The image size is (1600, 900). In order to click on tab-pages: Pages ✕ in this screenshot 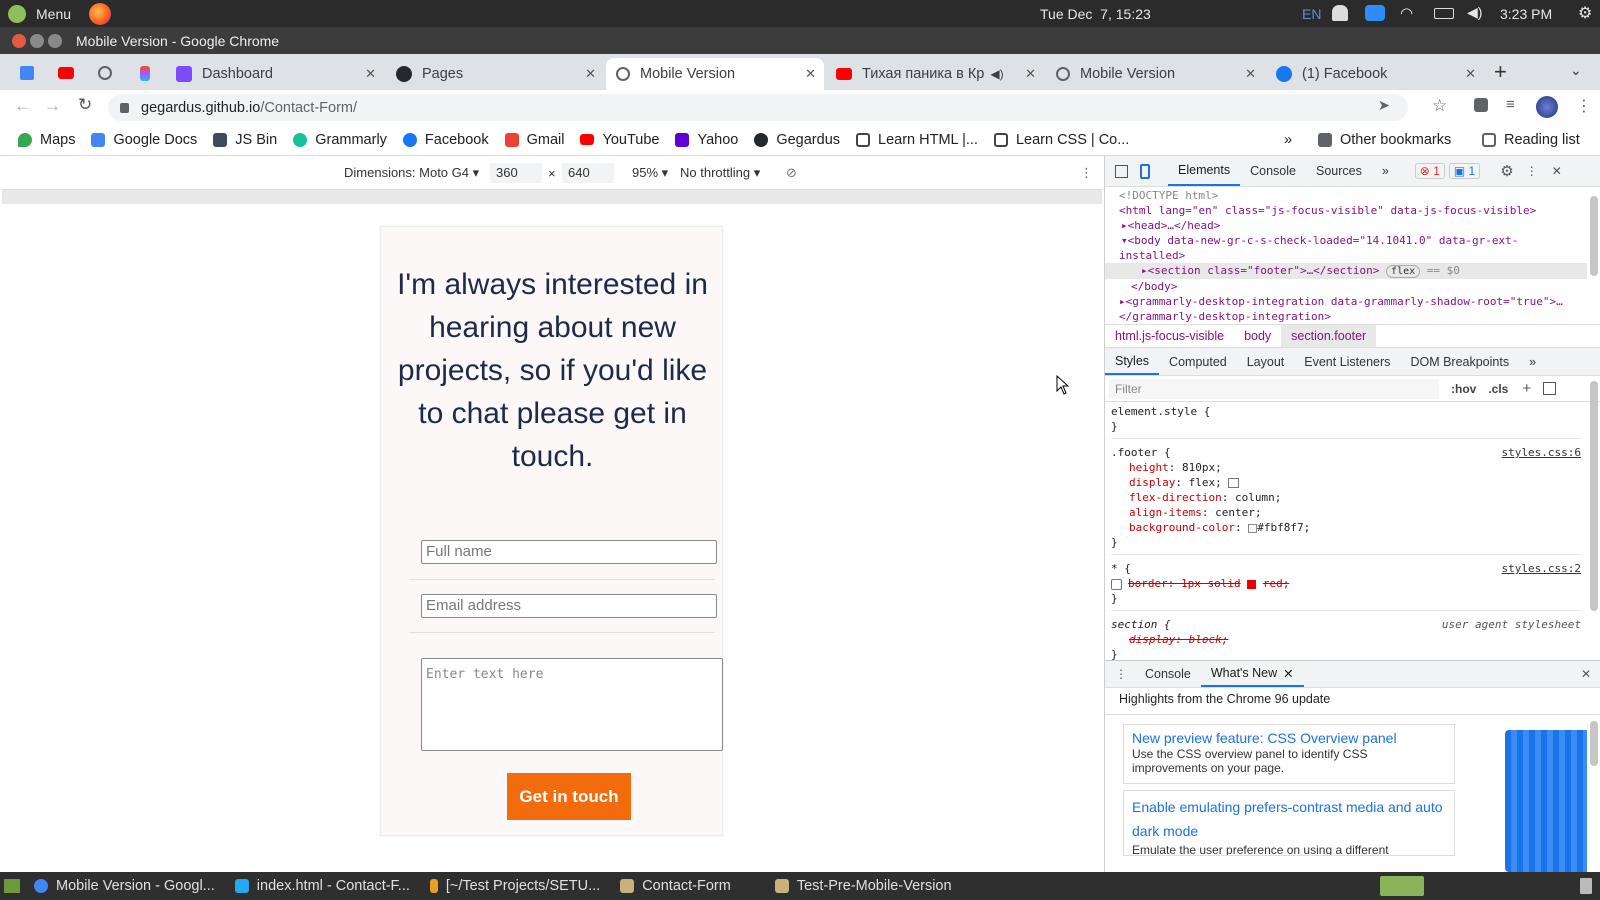, I will do `click(495, 74)`.